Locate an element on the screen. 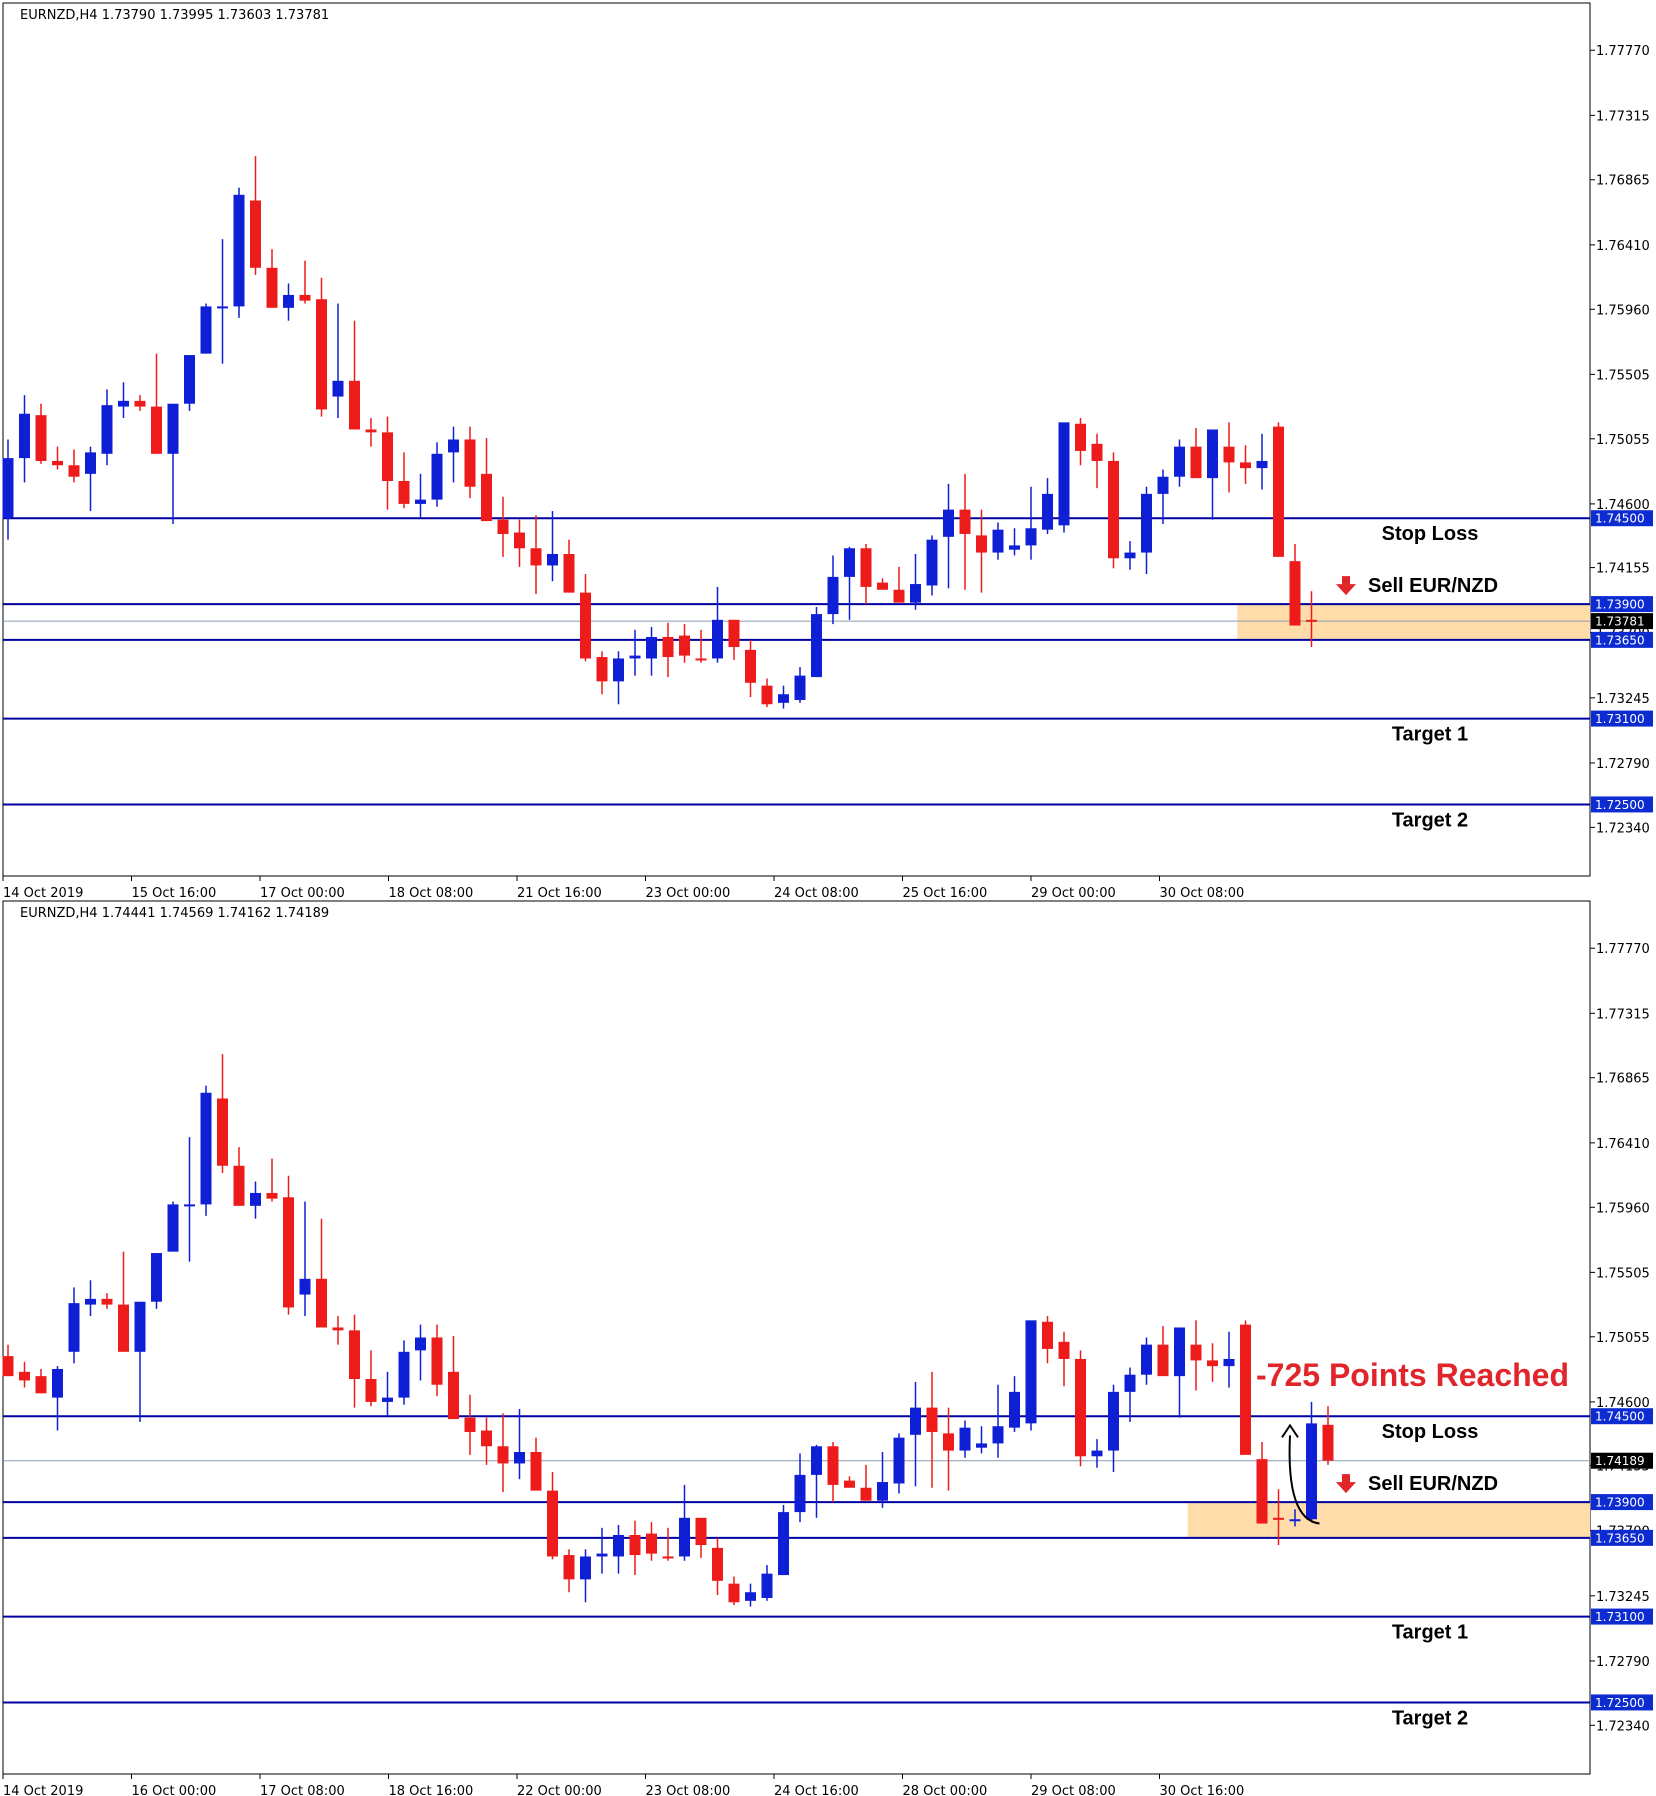 The height and width of the screenshot is (1796, 1656). x-tick-label: 25 Oct 16:00 is located at coordinates (945, 892).